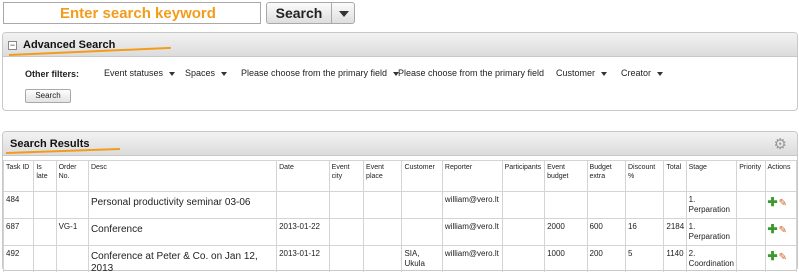  I want to click on filter-creator: Creator, so click(642, 73).